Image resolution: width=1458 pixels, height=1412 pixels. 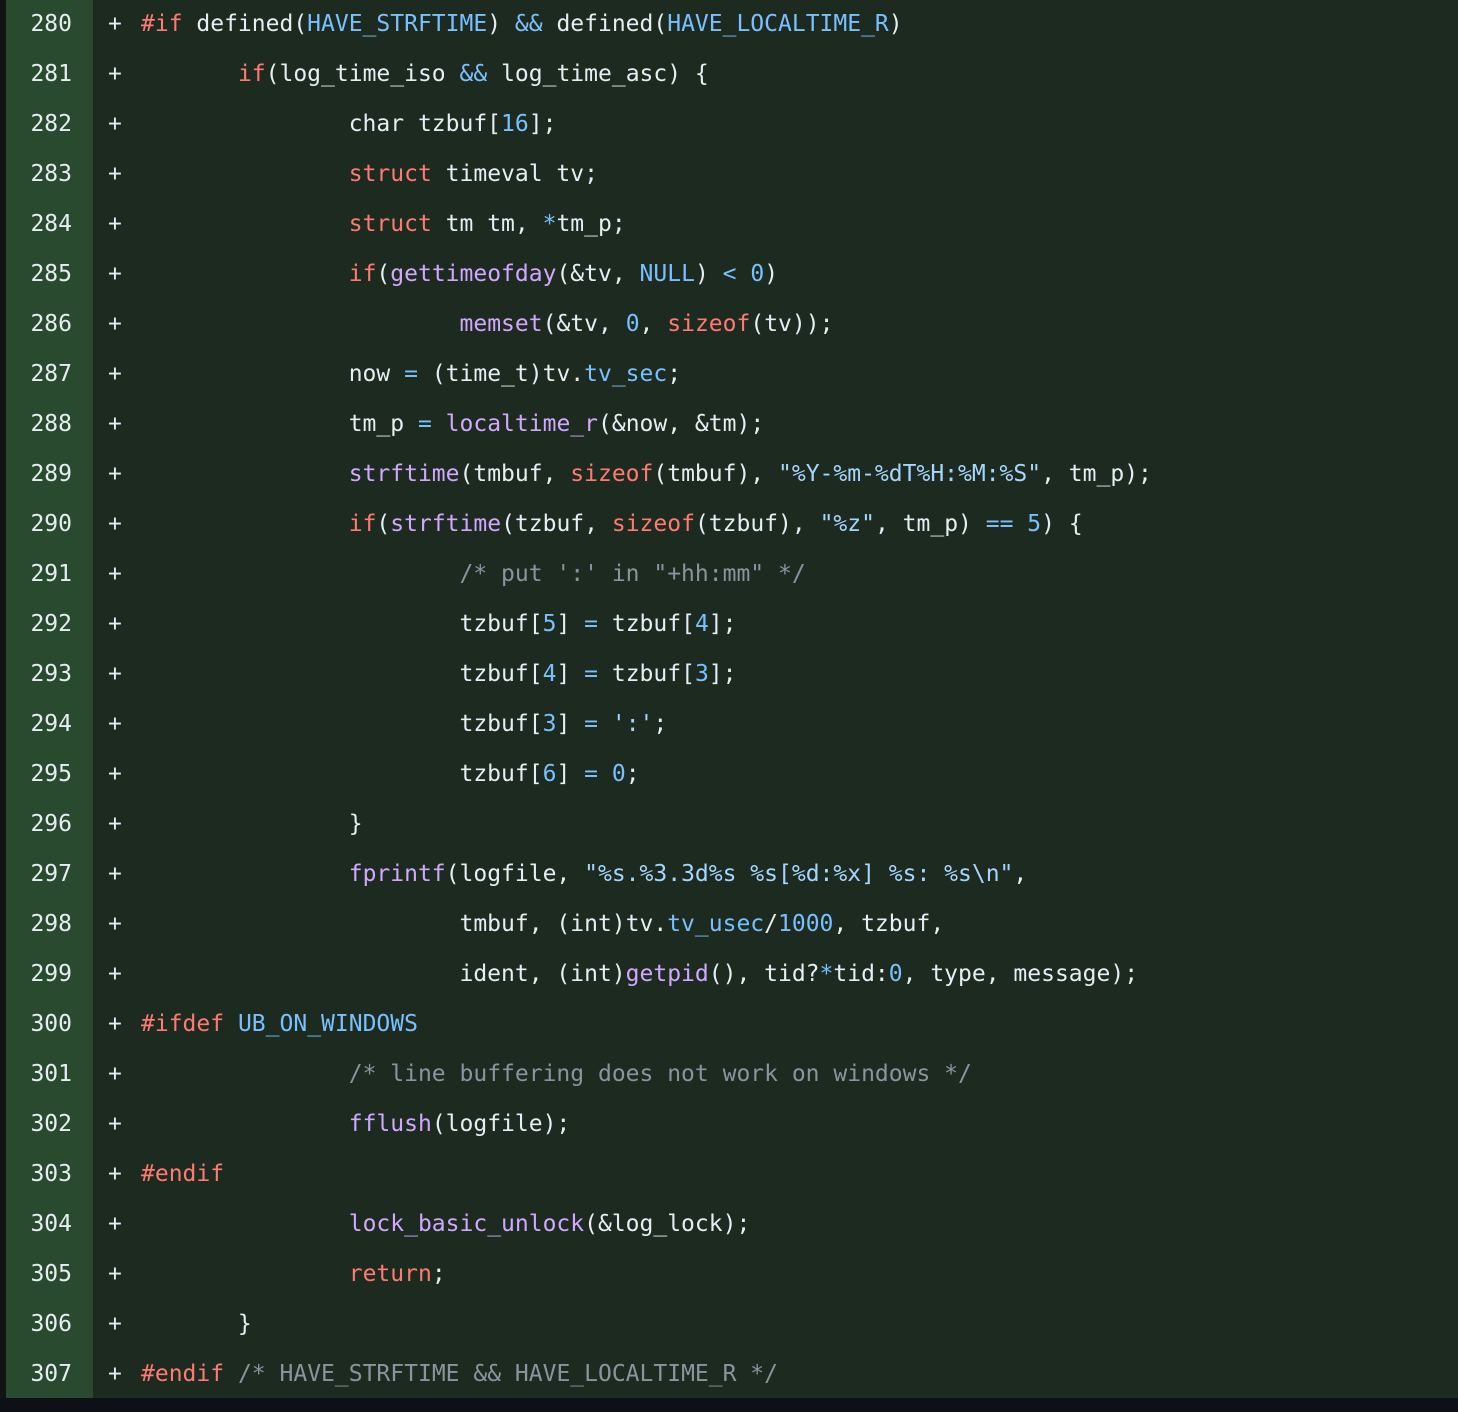 I want to click on code-token: (, so click(x=383, y=524).